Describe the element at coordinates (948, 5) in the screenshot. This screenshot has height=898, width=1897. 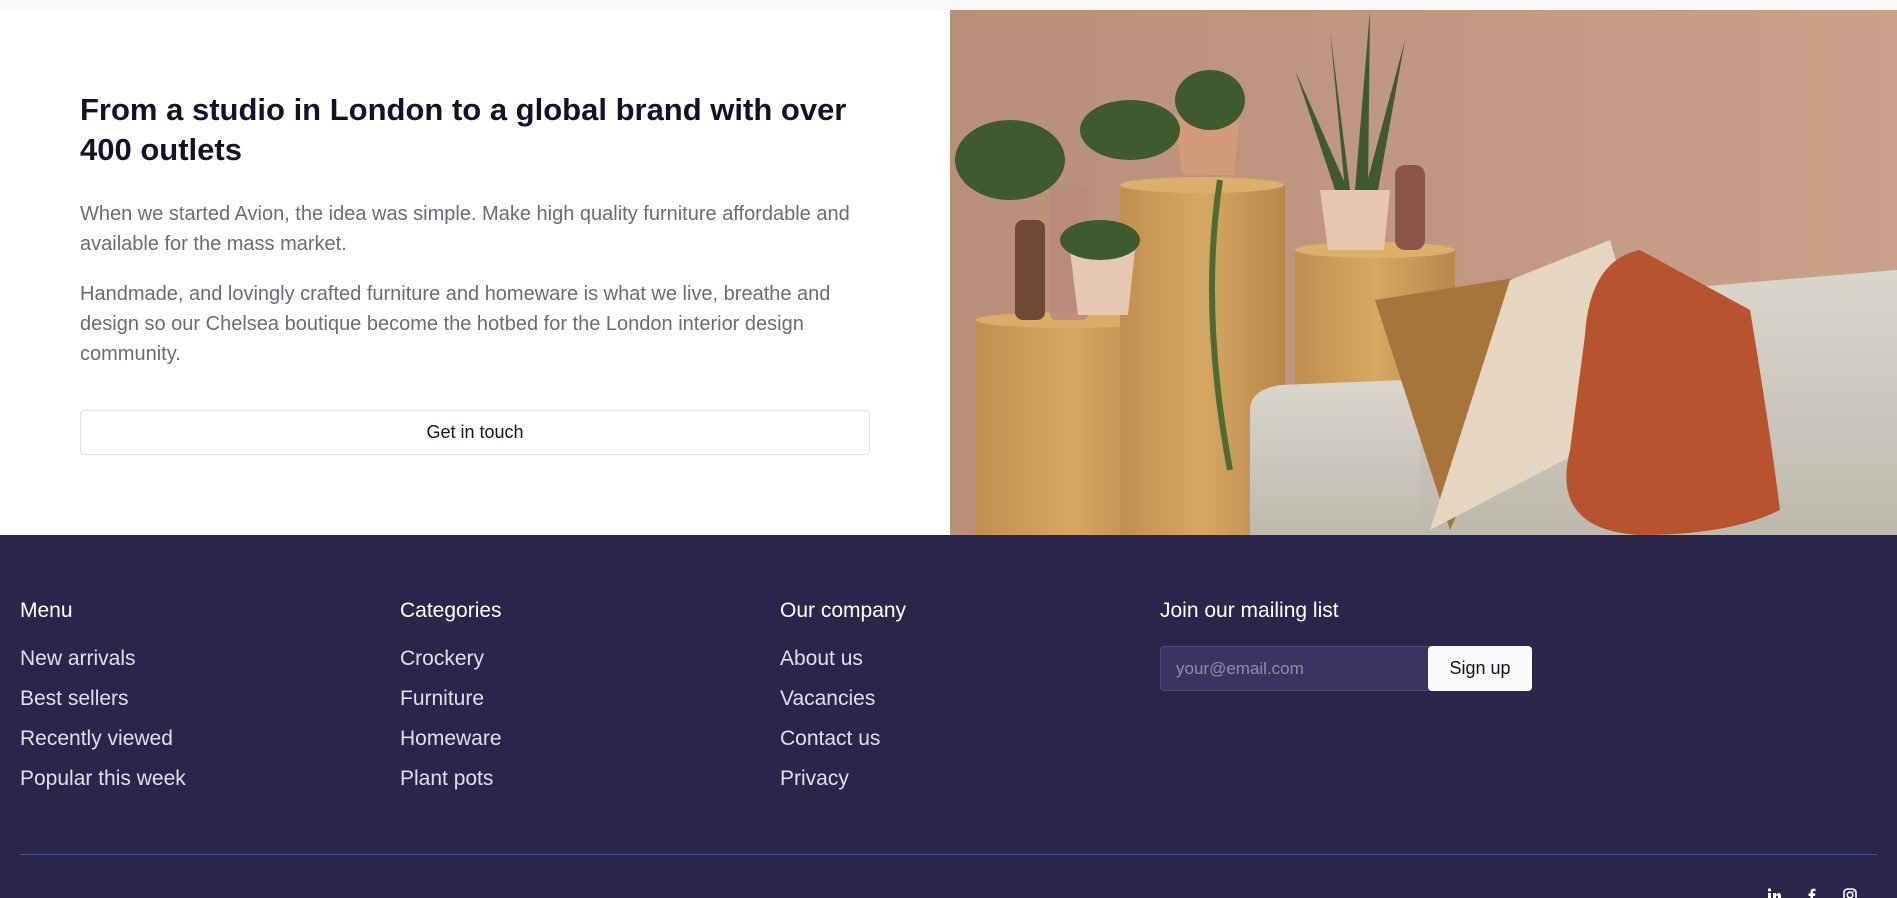
I see `top-strip` at that location.